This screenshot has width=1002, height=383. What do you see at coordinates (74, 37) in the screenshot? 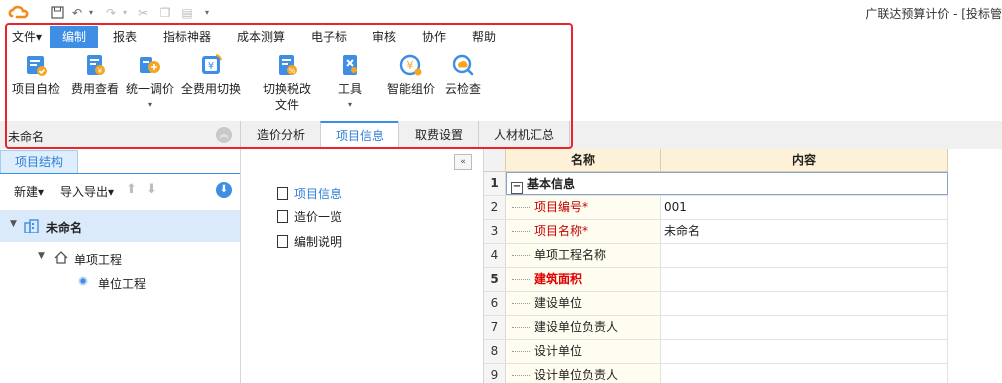
I see `menu-edit: 编制` at bounding box center [74, 37].